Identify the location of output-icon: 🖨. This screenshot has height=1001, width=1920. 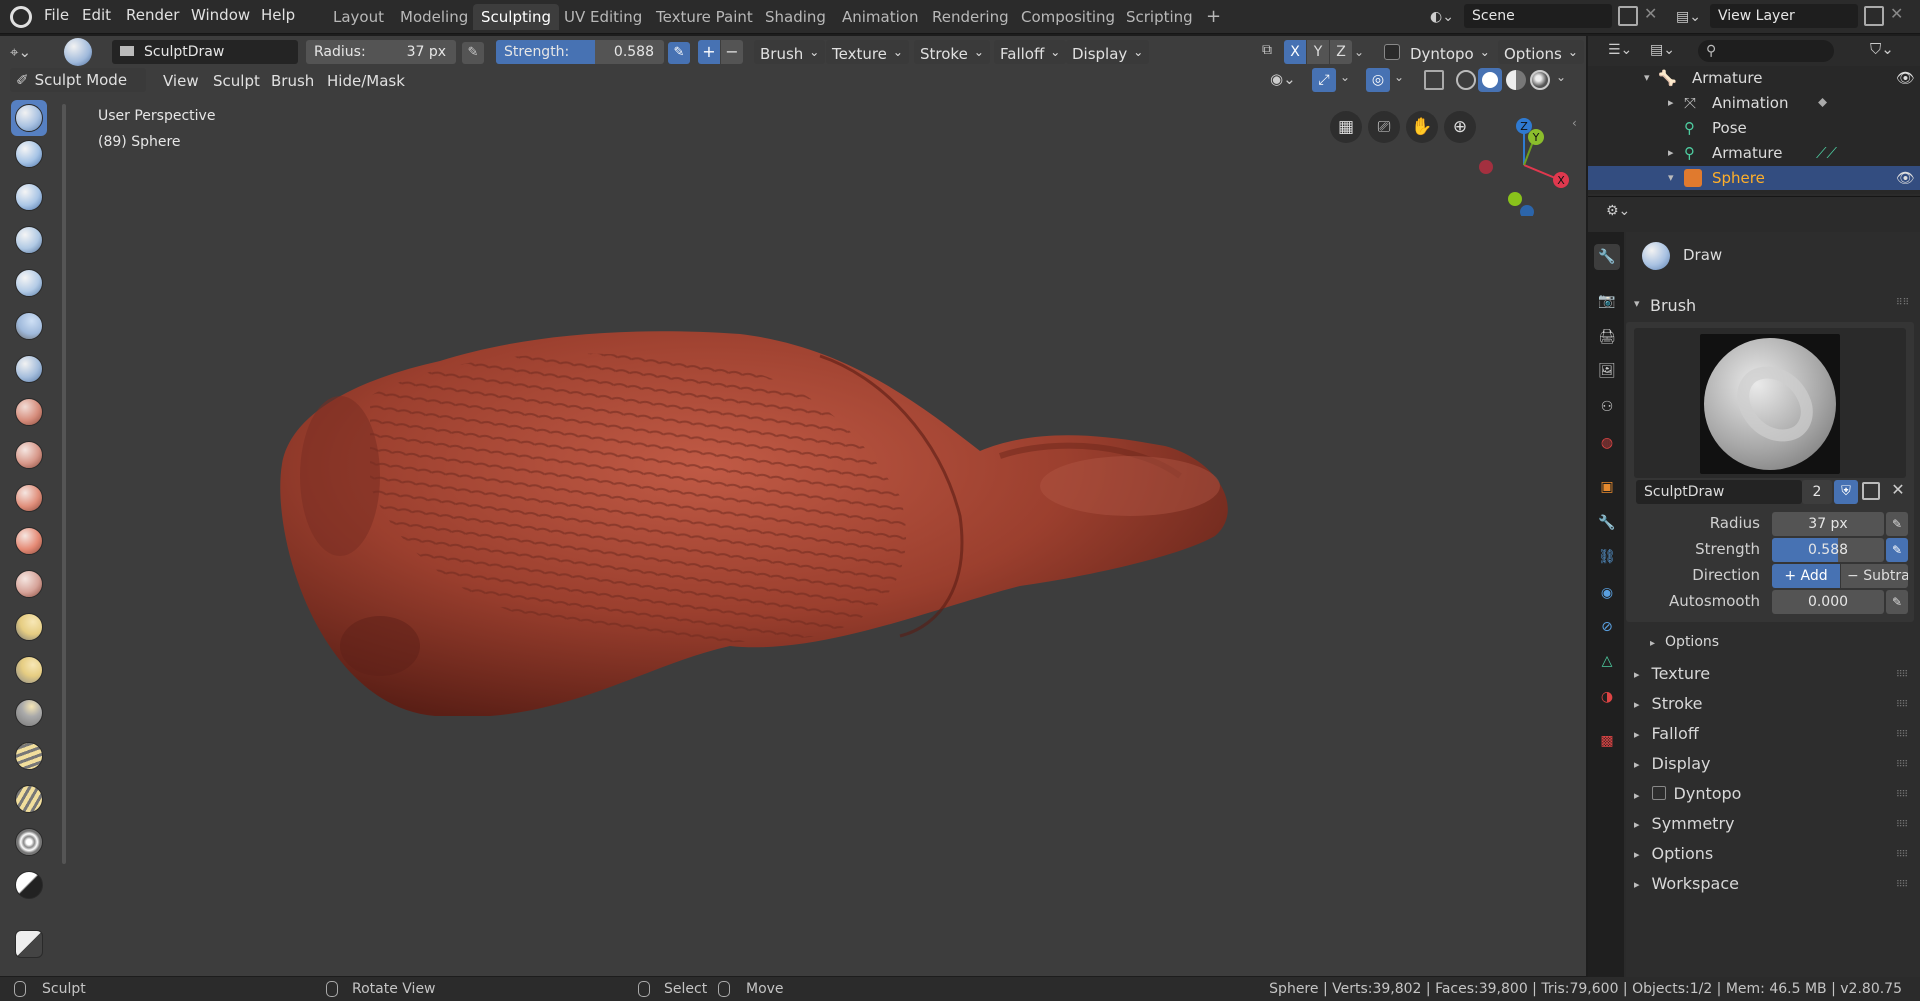
(1607, 337).